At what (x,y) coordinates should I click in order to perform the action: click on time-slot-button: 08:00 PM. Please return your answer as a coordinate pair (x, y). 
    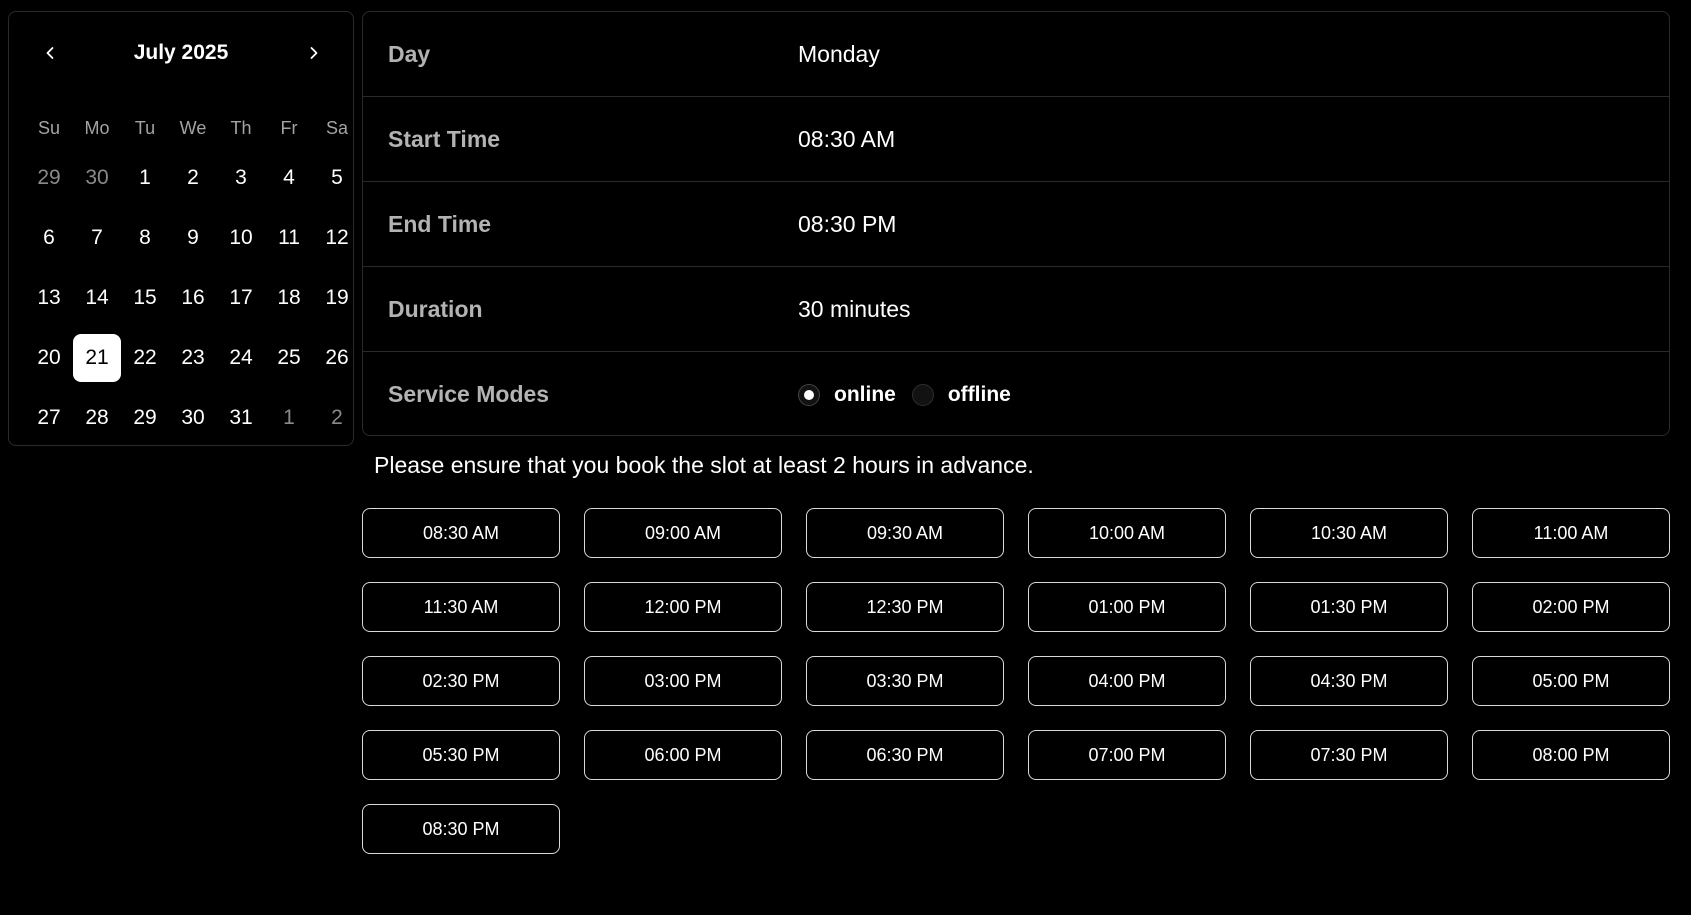
    Looking at the image, I should click on (1571, 755).